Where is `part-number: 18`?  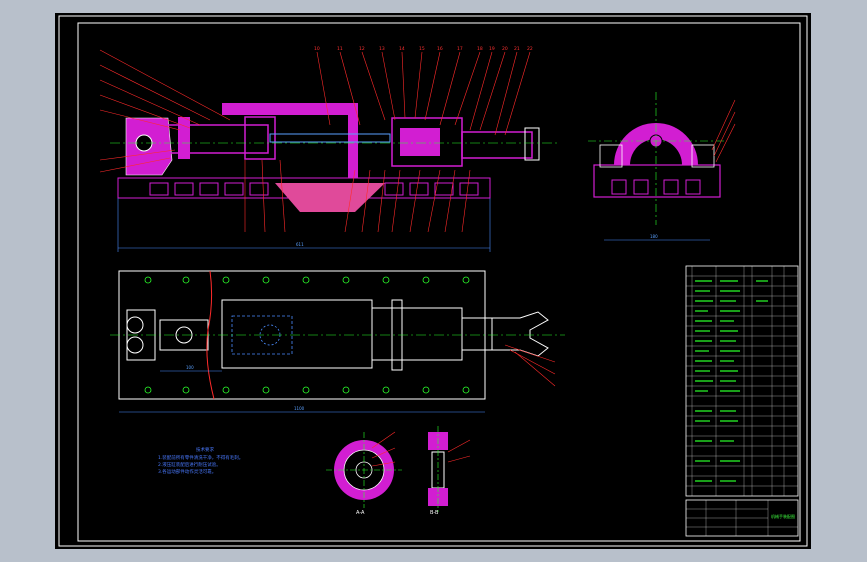
part-number: 18 is located at coordinates (480, 49).